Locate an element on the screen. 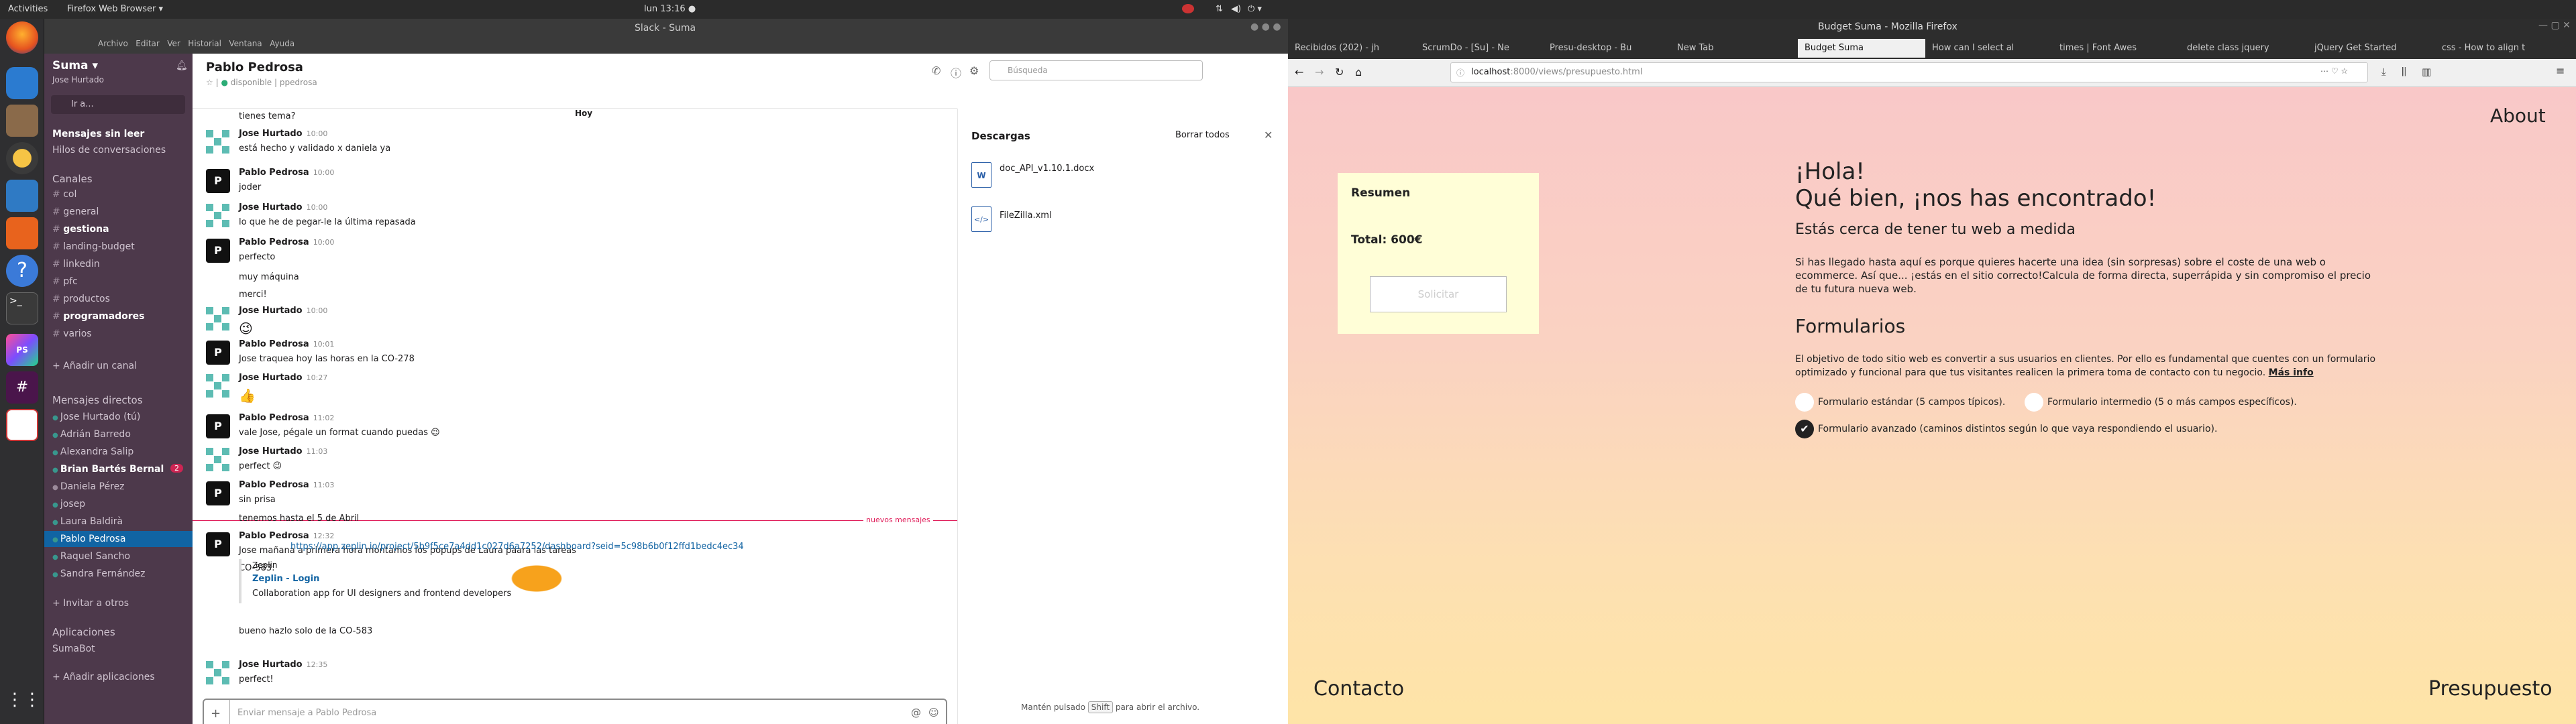 This screenshot has height=724, width=2576. channel-item: # general is located at coordinates (75, 211).